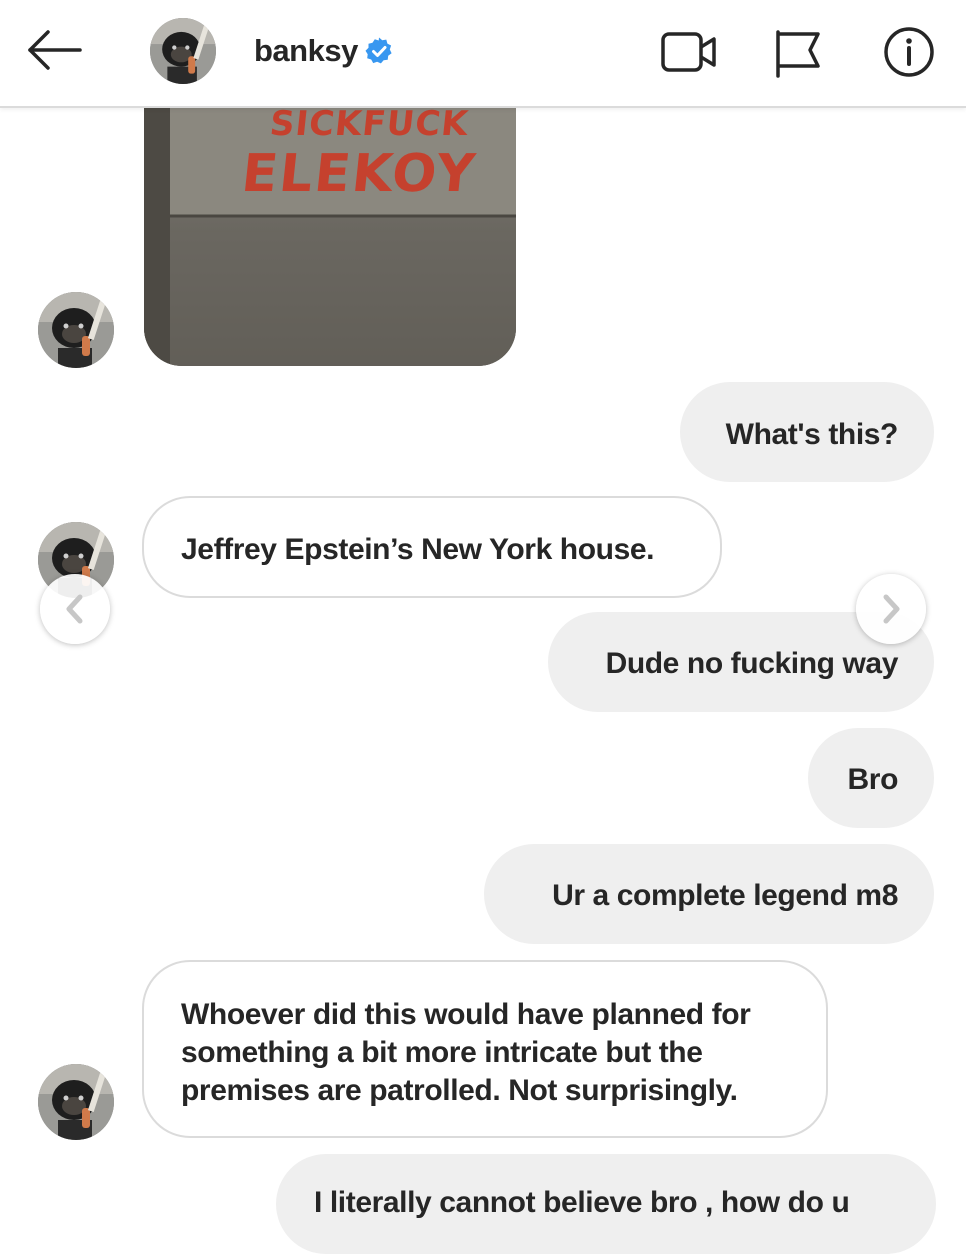 Image resolution: width=966 pixels, height=1254 pixels. I want to click on outgoing-message: Ur a complete legend m8, so click(709, 894).